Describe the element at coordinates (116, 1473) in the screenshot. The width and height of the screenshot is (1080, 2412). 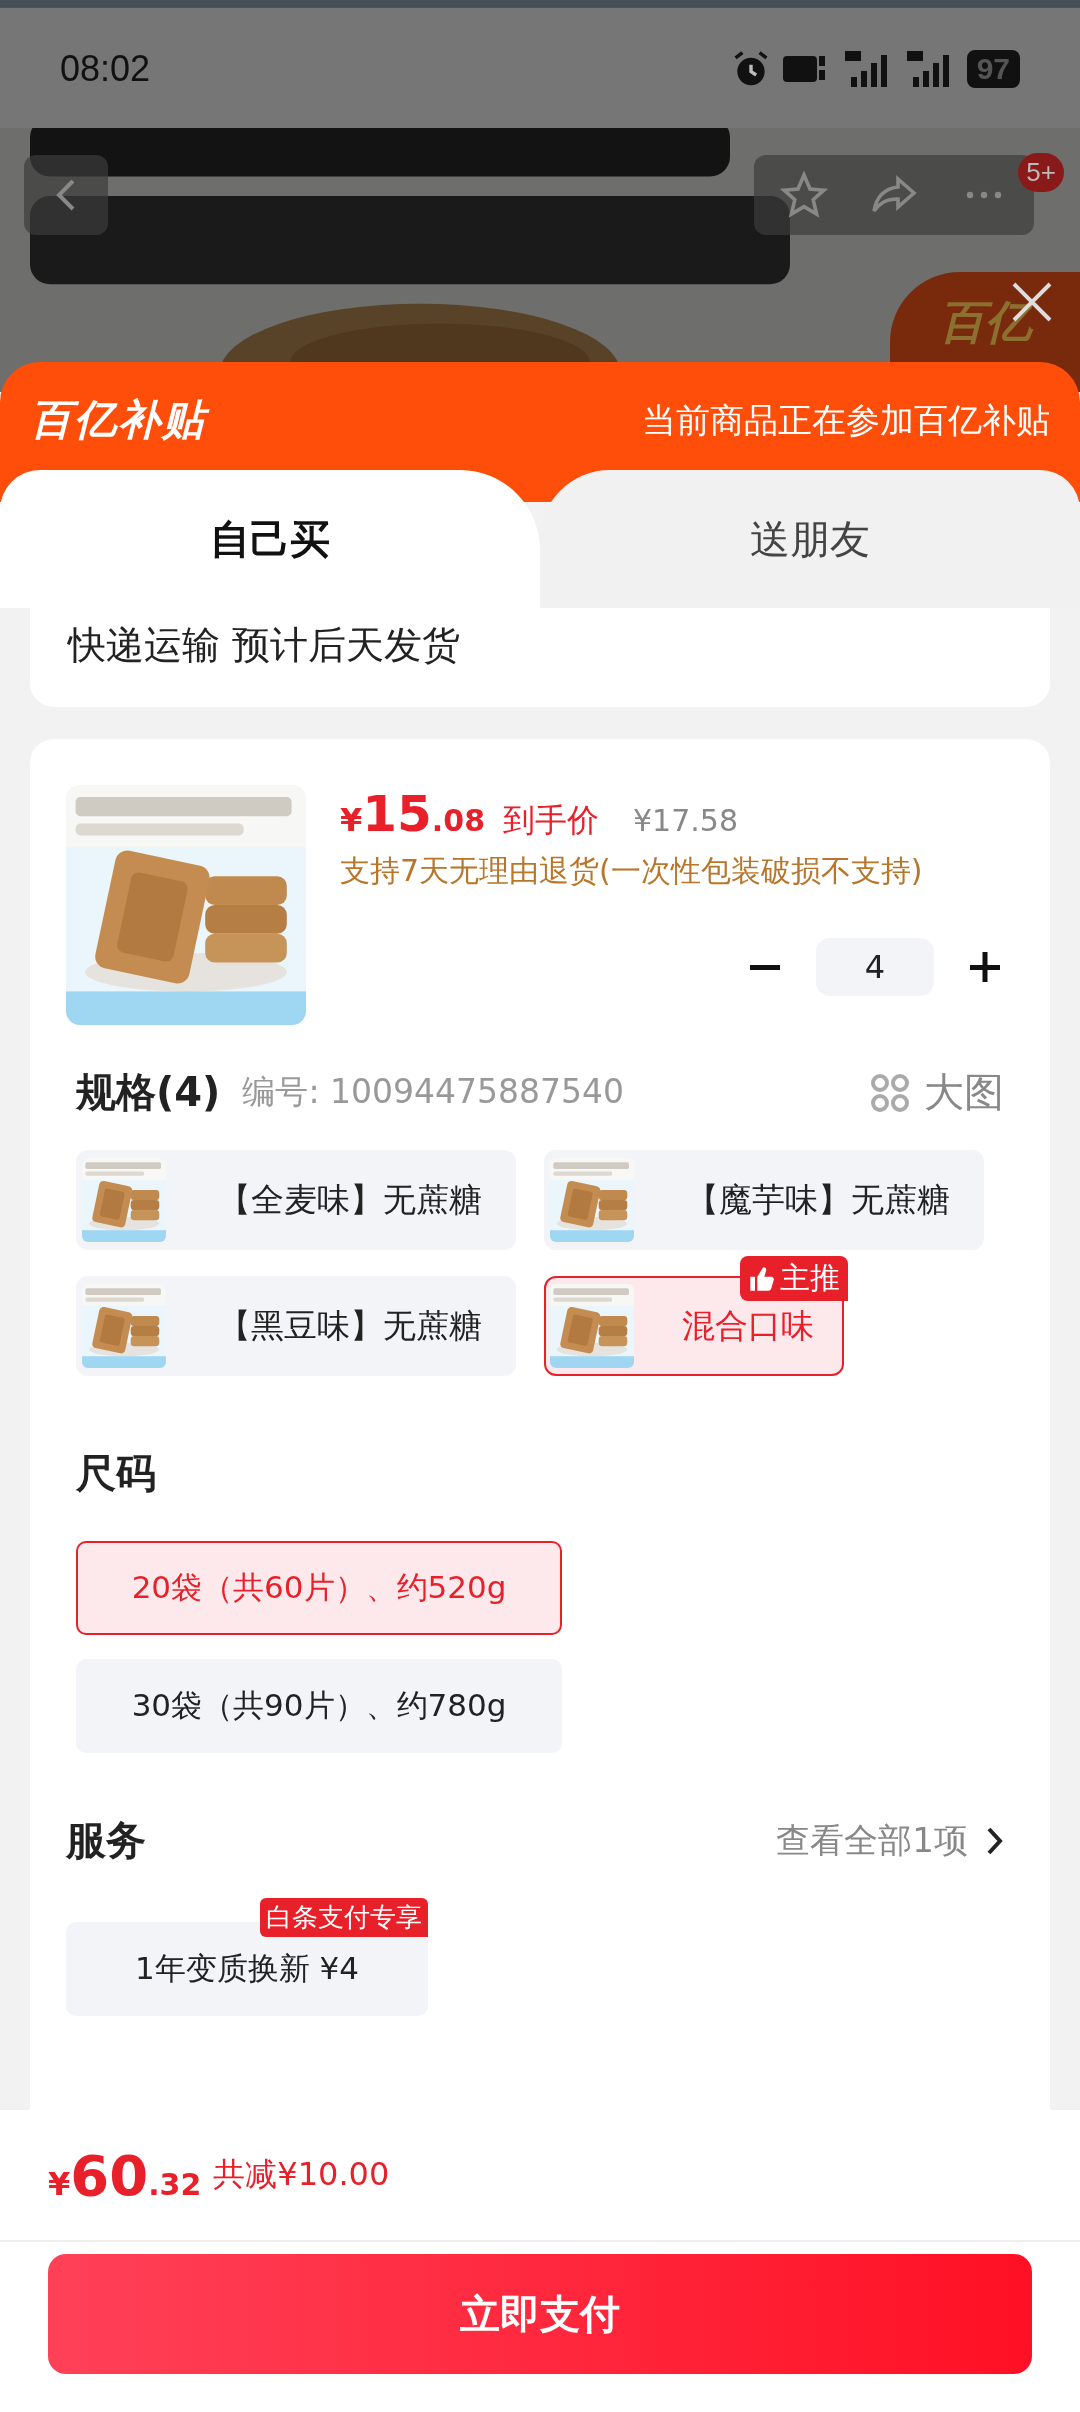
I see `section-title: 尺码` at that location.